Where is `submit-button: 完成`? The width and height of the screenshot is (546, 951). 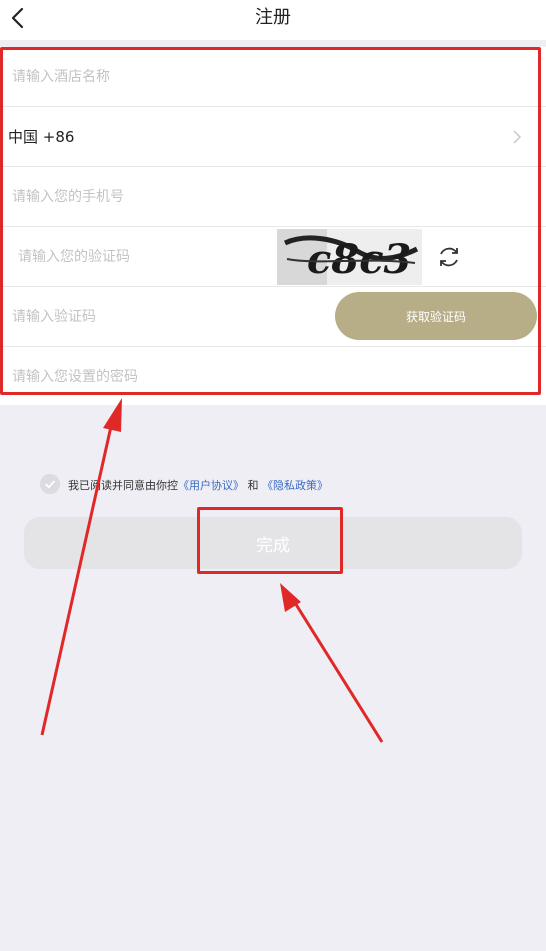 submit-button: 完成 is located at coordinates (273, 543).